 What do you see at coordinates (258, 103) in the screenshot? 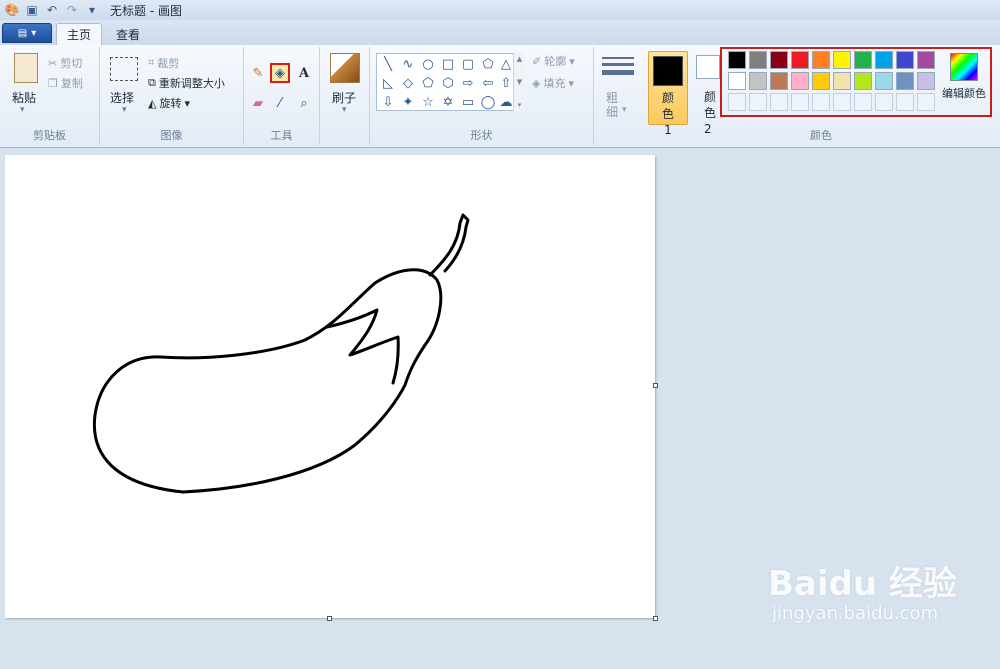
I see `eraser-icon: ▰` at bounding box center [258, 103].